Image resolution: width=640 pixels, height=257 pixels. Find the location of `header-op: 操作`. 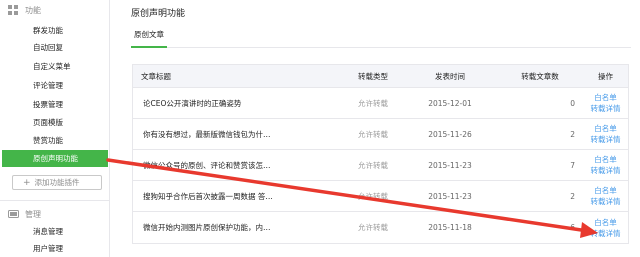

header-op: 操作 is located at coordinates (605, 76).